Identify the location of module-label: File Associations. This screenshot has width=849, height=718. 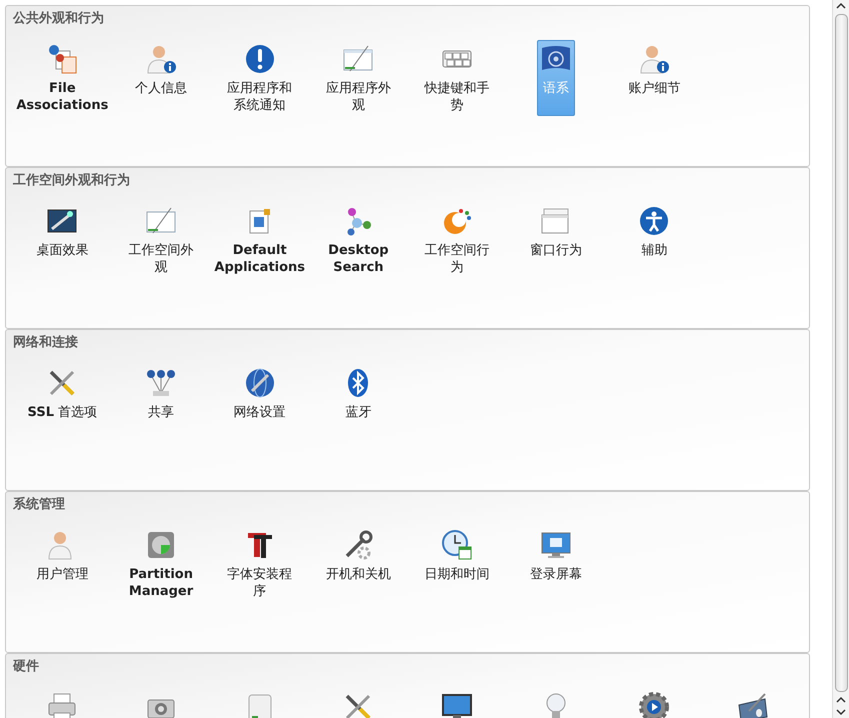
(62, 97).